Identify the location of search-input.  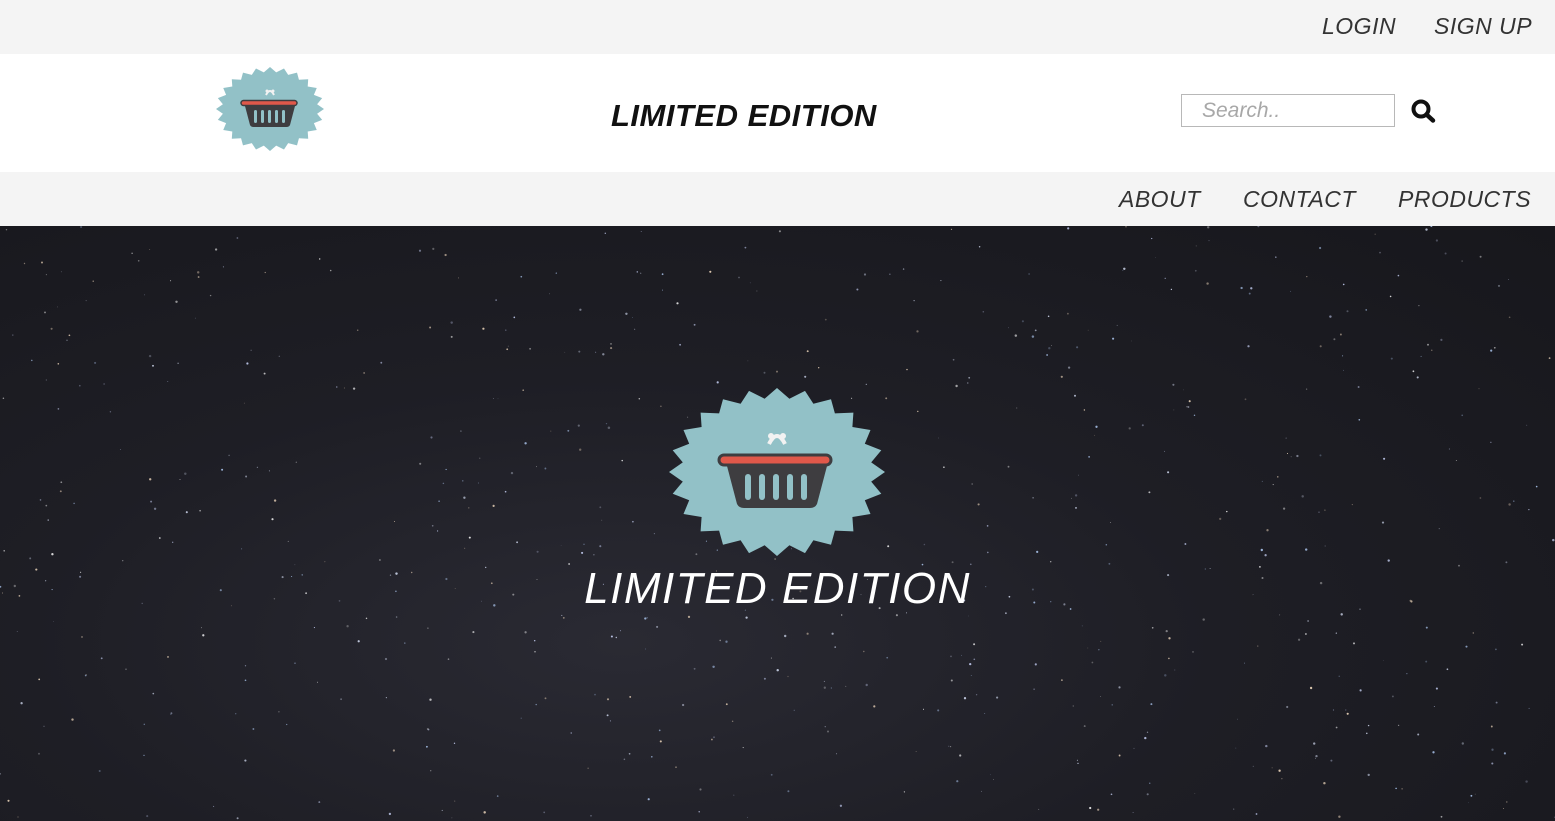
(1288, 110).